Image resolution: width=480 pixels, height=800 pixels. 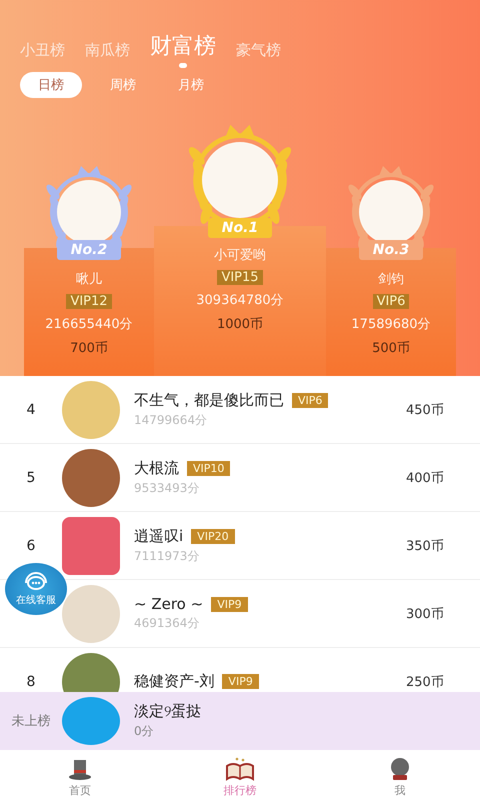 I want to click on user-name: 淡定୨蛋挞, so click(x=168, y=711).